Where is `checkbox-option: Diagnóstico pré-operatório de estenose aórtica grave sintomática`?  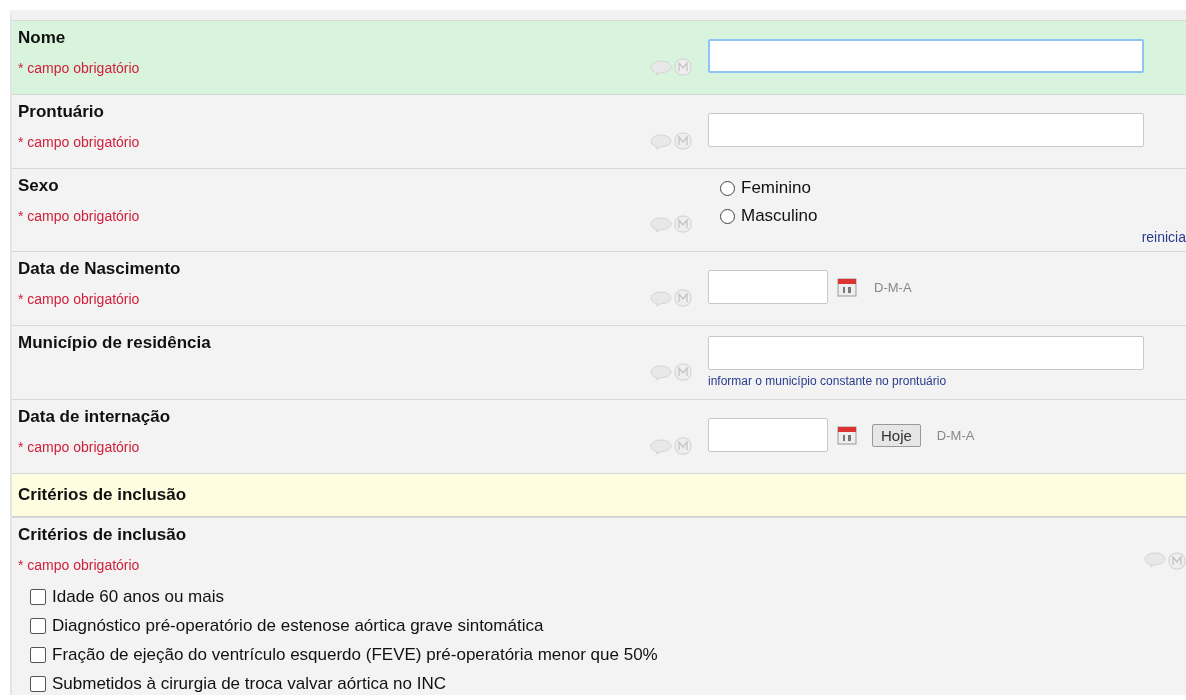
checkbox-option: Diagnóstico pré-operatório de estenose aórtica grave sintomática is located at coordinates (344, 625).